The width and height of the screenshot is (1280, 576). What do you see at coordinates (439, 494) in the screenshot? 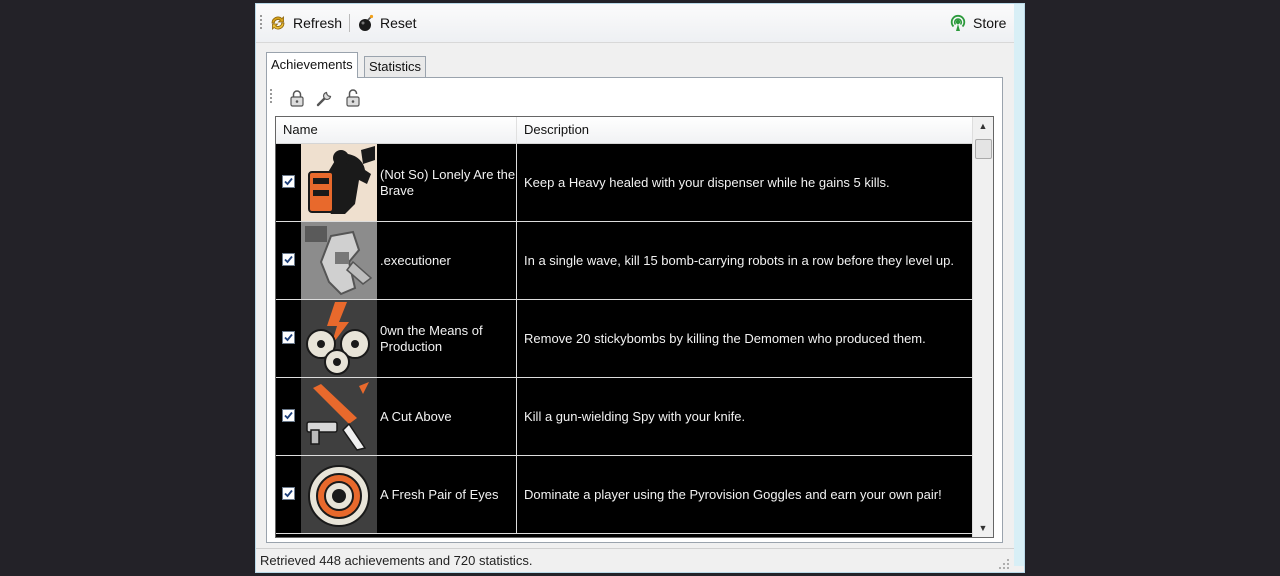
I see `achievement-name: A Fresh Pair of Eyes` at bounding box center [439, 494].